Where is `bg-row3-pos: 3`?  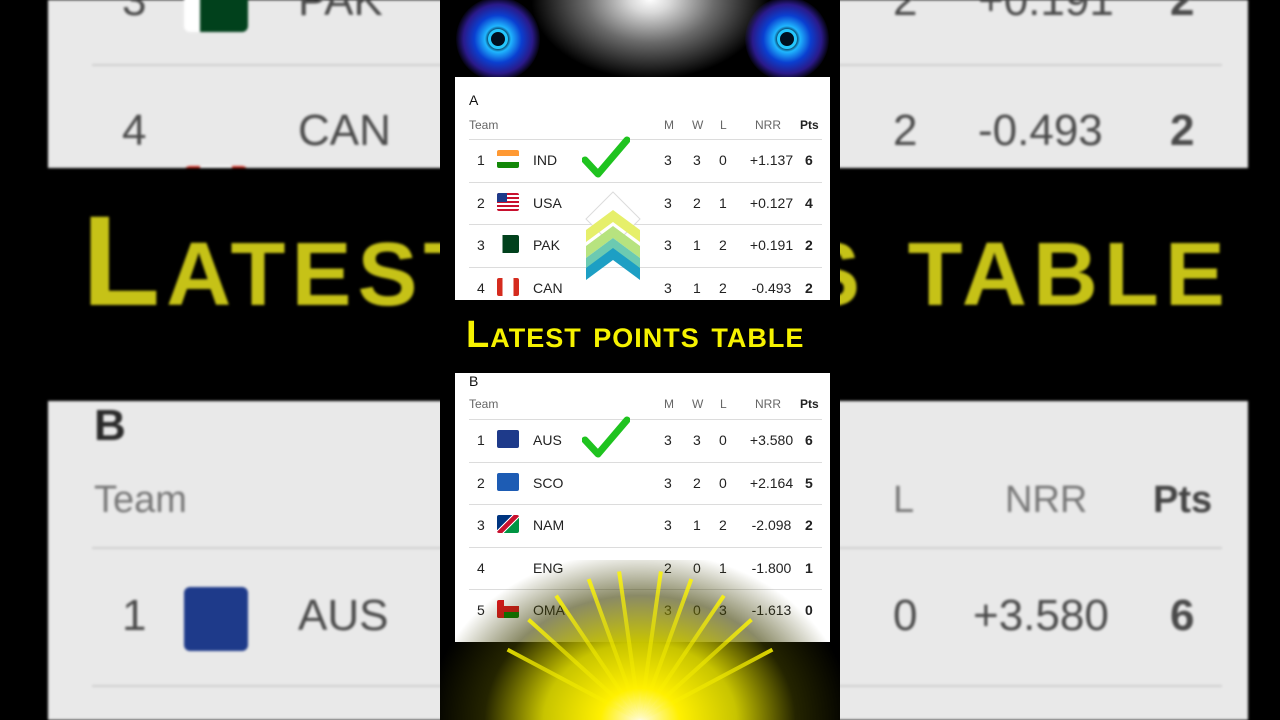 bg-row3-pos: 3 is located at coordinates (134, 12).